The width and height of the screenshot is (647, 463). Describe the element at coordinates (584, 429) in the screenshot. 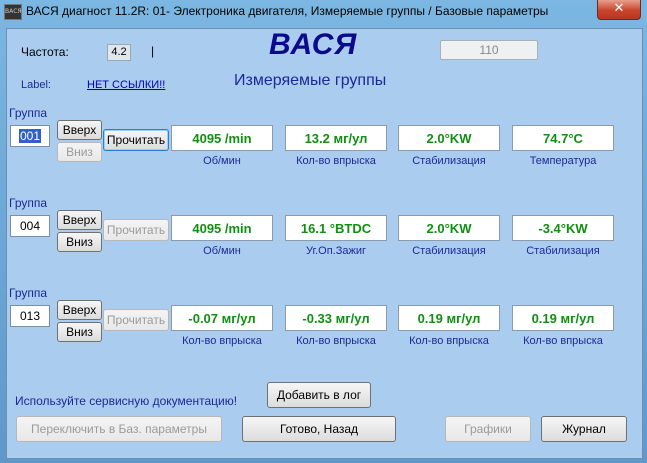

I see `journal-button: Журнал` at that location.